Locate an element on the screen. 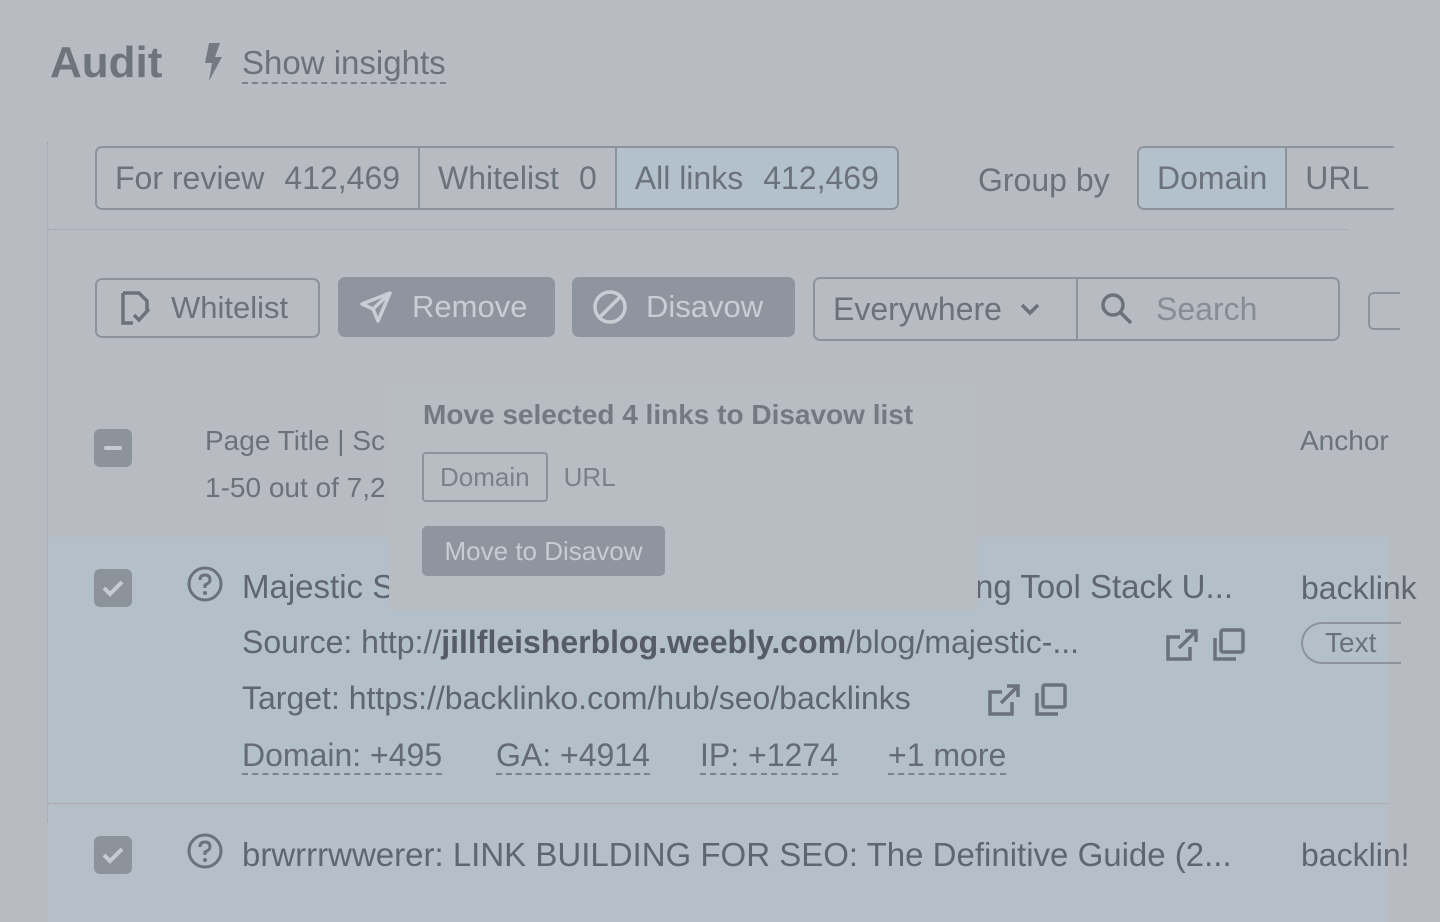 This screenshot has height=922, width=1440. whitelist-button: Whitelist is located at coordinates (207, 308).